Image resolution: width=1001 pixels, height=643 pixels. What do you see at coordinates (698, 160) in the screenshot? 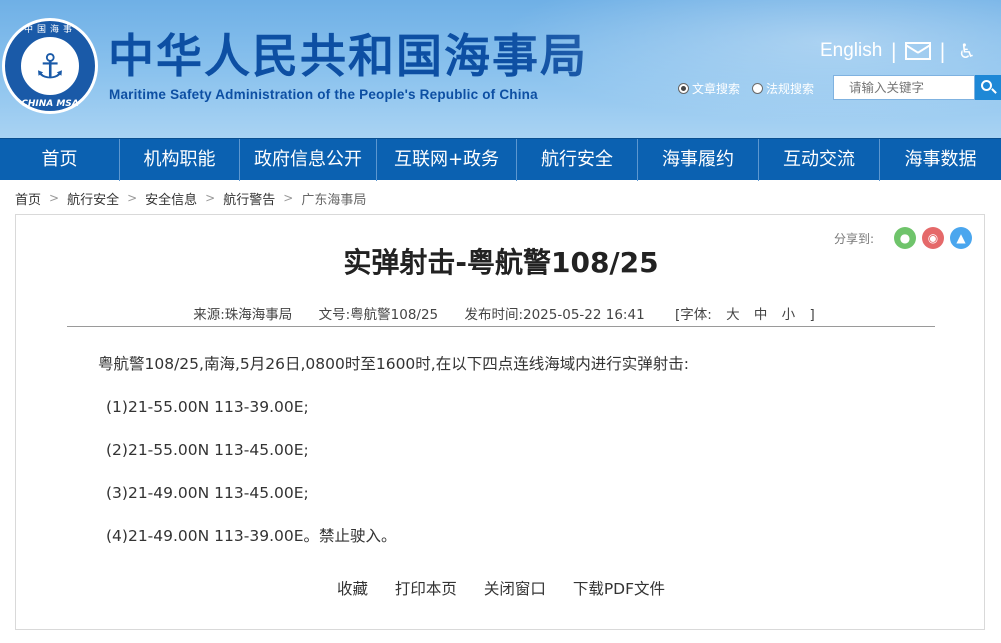
I see `nav-item-compliance: 海事履约` at bounding box center [698, 160].